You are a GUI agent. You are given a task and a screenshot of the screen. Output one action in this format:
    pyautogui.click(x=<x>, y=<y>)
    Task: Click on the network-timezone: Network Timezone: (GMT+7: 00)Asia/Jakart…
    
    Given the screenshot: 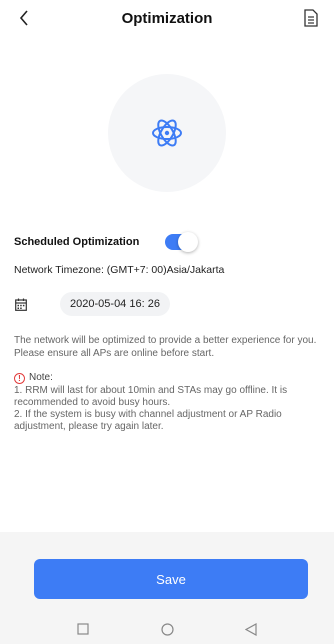 What is the action you would take?
    pyautogui.click(x=119, y=270)
    